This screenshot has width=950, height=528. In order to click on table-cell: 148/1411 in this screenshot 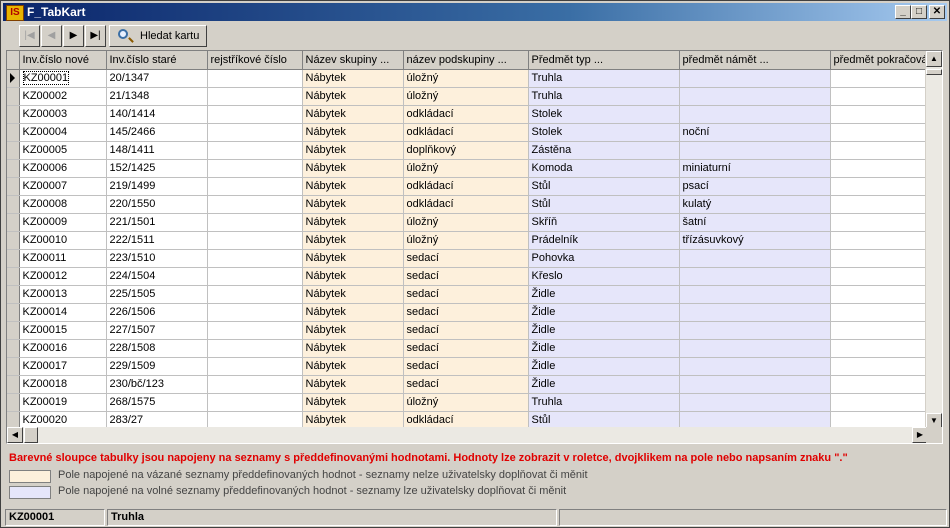, I will do `click(157, 150)`.